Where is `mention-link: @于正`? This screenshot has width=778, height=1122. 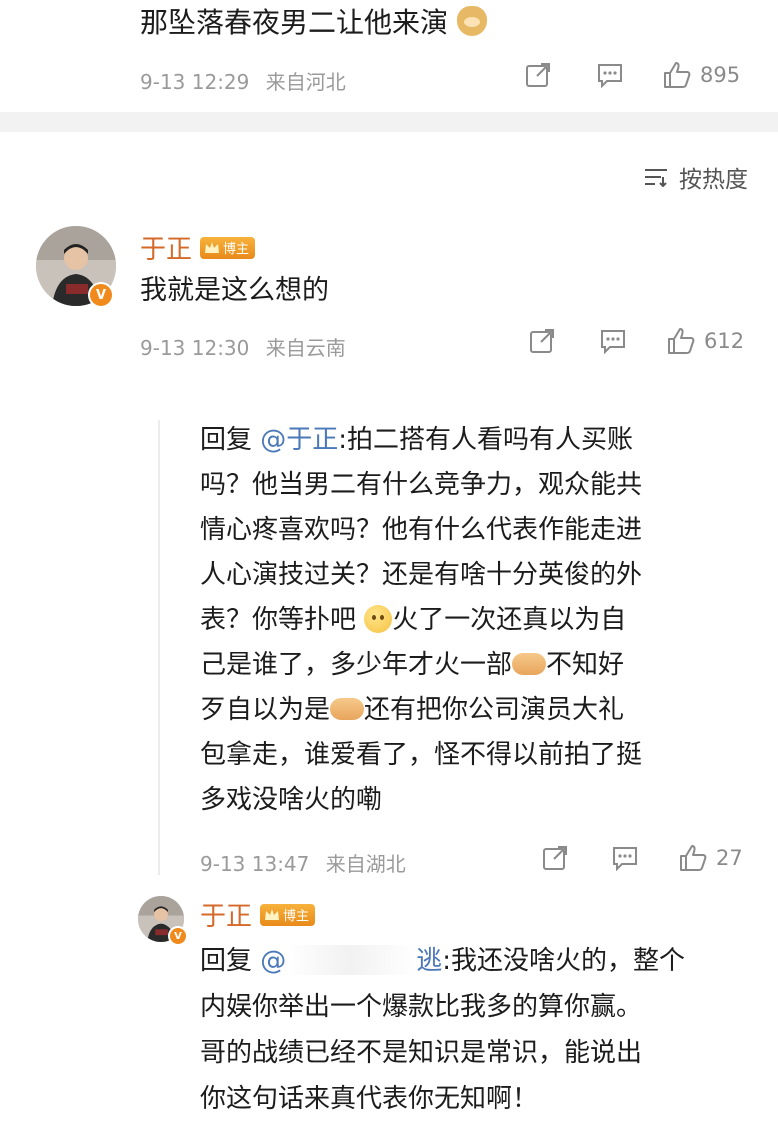
mention-link: @于正 is located at coordinates (299, 440).